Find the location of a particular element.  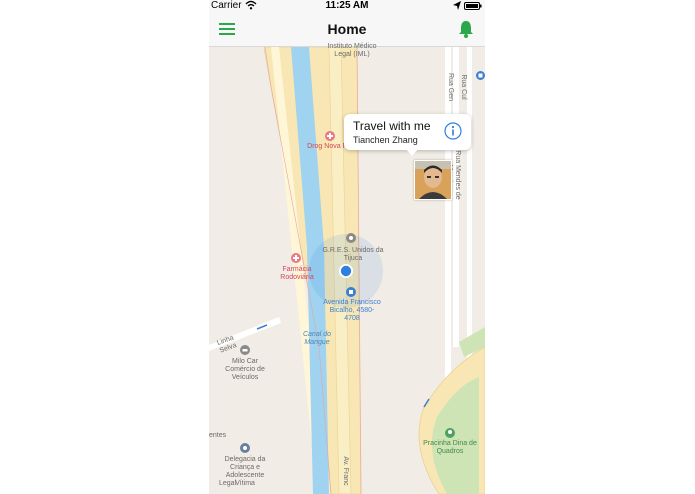

user-avatar is located at coordinates (433, 180).